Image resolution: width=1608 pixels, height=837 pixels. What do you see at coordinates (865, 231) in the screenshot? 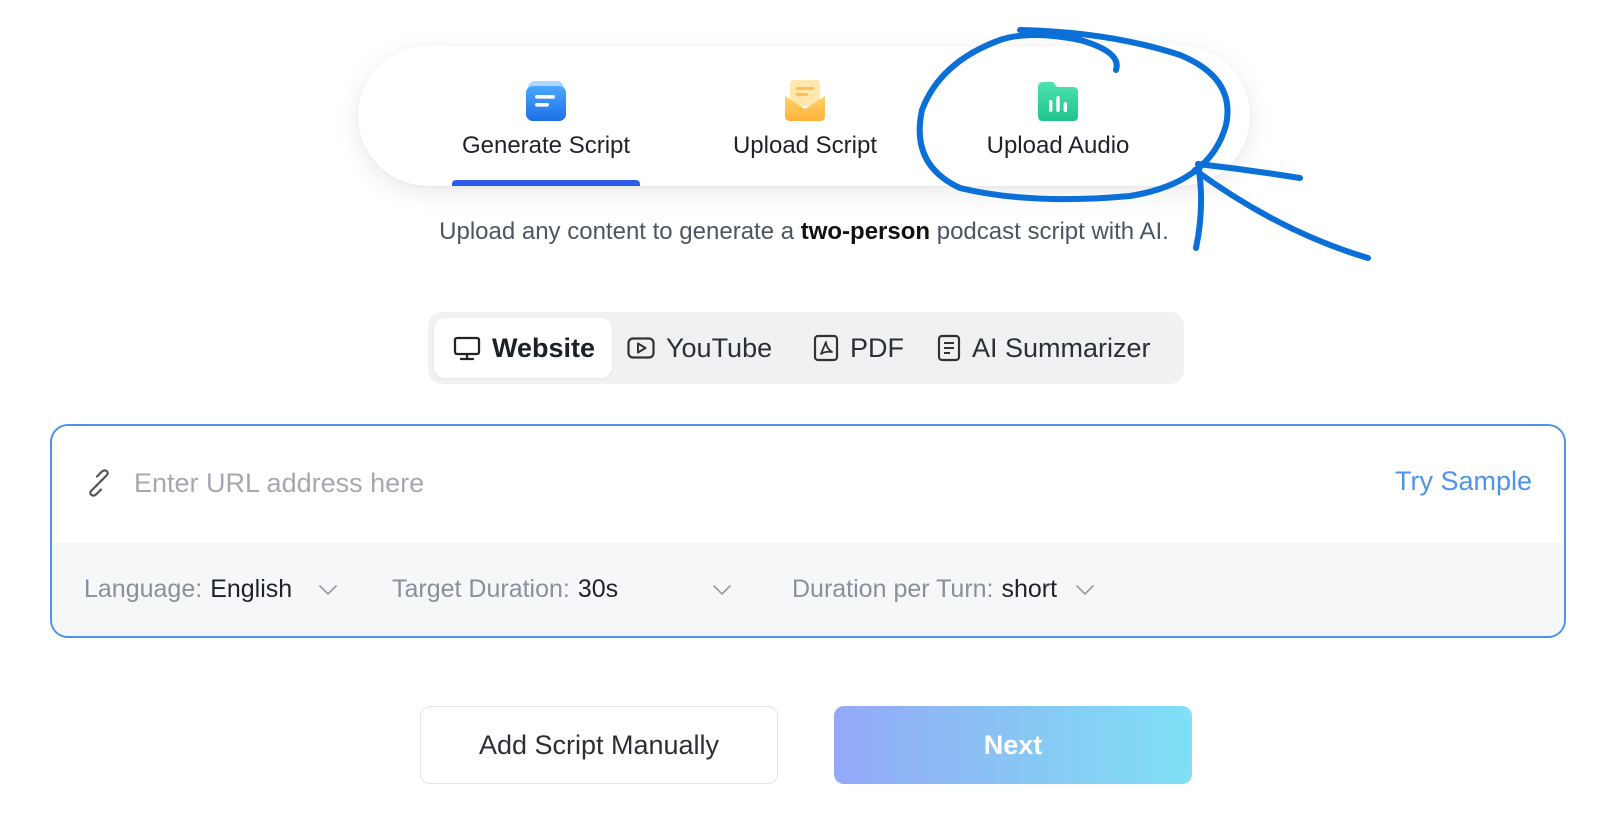
I see `tagline-emphasis: two-person` at bounding box center [865, 231].